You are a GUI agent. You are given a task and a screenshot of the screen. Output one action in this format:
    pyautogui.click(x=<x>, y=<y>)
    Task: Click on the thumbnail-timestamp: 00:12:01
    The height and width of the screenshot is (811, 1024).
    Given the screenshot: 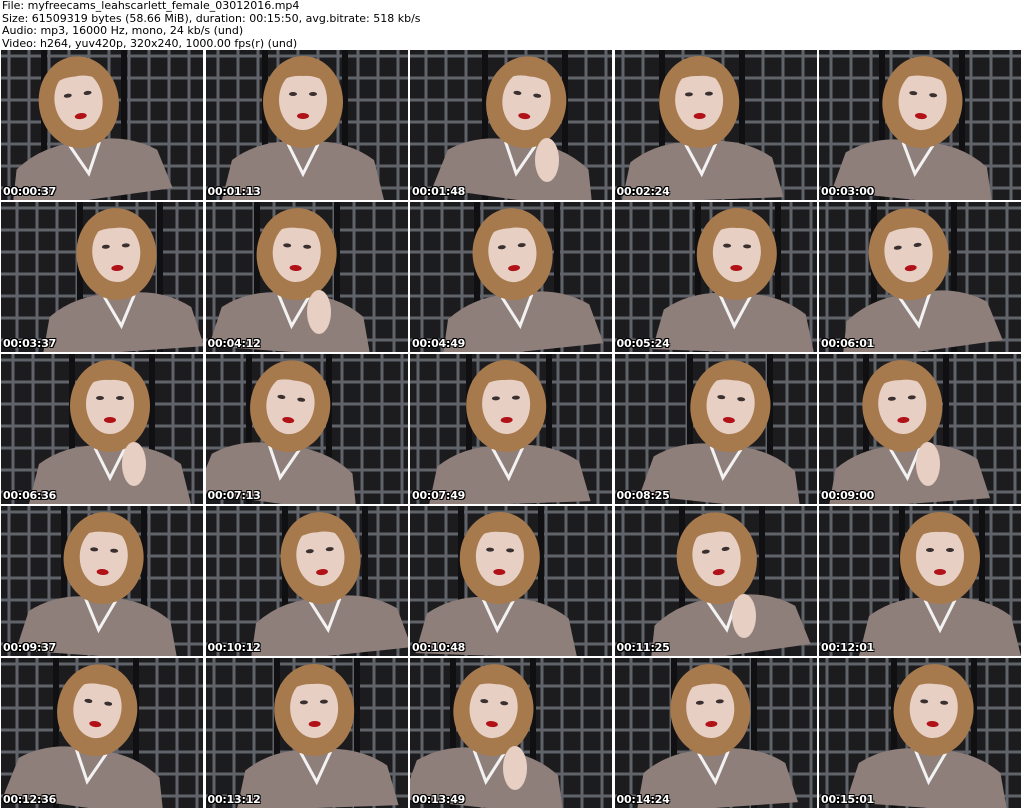 What is the action you would take?
    pyautogui.click(x=848, y=647)
    